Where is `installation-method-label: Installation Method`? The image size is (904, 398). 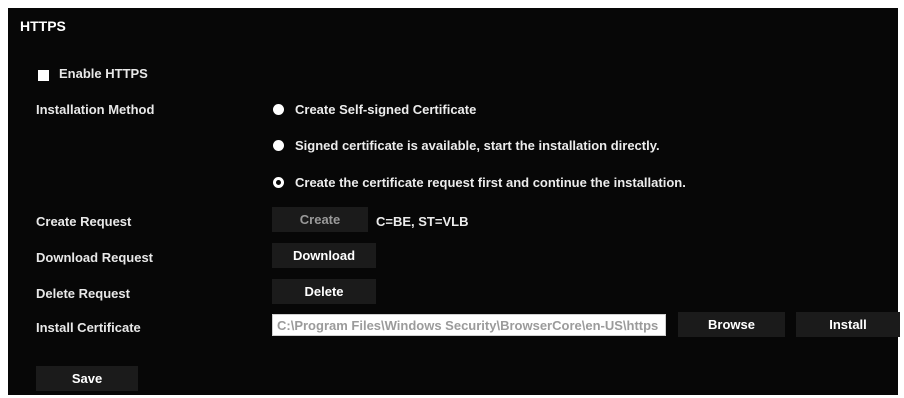
installation-method-label: Installation Method is located at coordinates (95, 109).